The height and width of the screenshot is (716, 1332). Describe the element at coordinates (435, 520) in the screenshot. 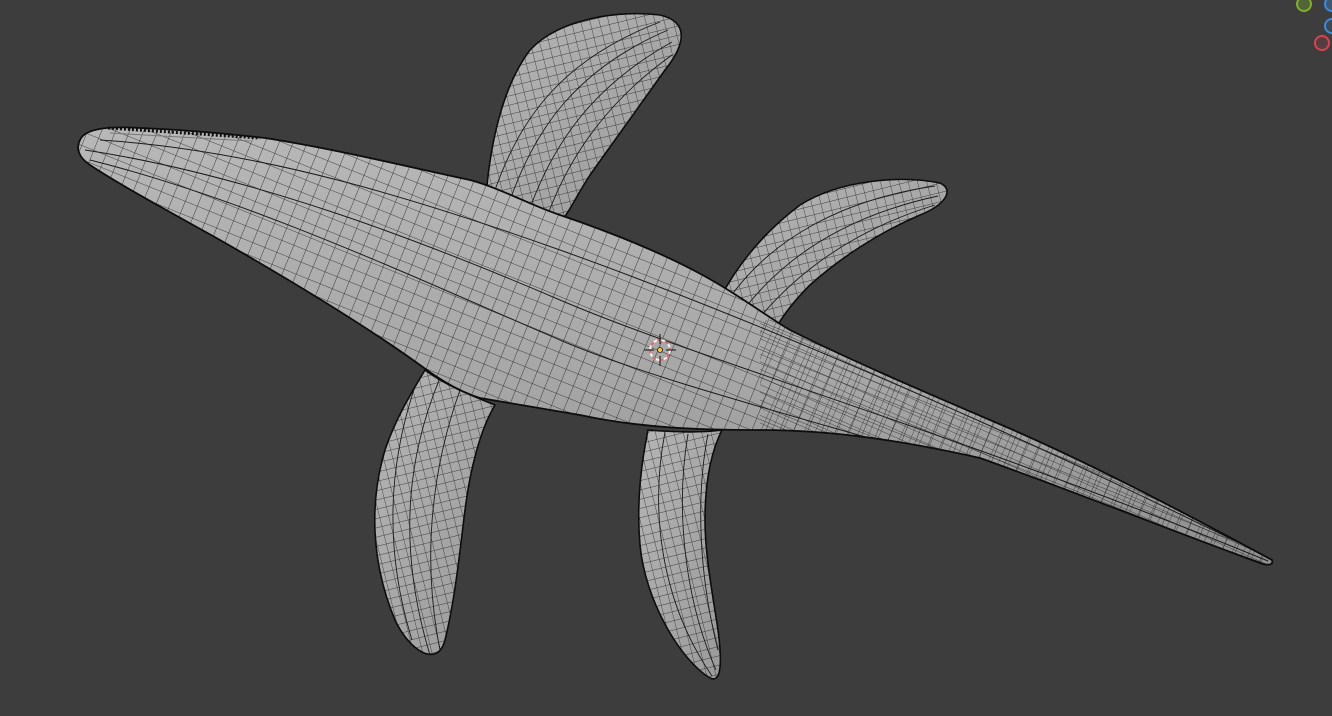

I see `fin-front-right` at that location.